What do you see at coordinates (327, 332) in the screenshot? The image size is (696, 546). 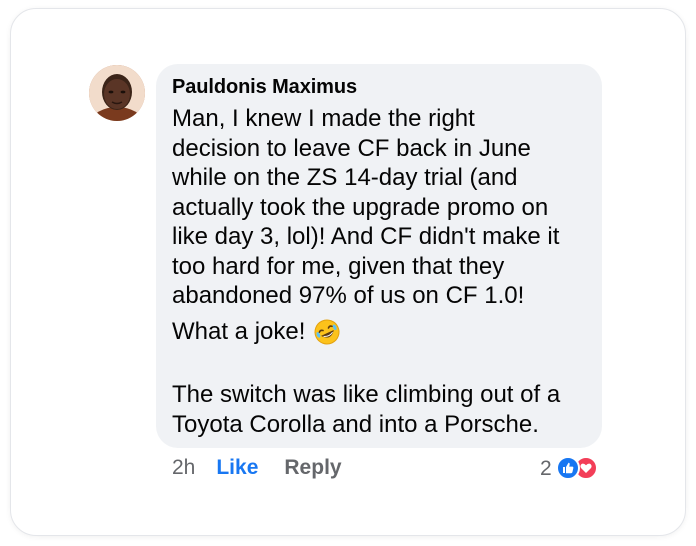 I see `rolling-laughing-emoji-icon` at bounding box center [327, 332].